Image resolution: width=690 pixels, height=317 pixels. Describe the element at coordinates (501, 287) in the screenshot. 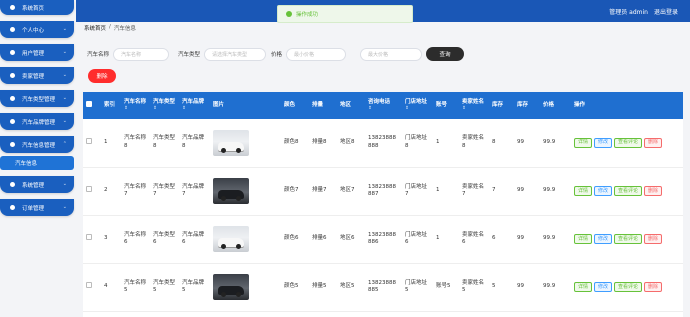

I see `cell-stock: 5` at that location.